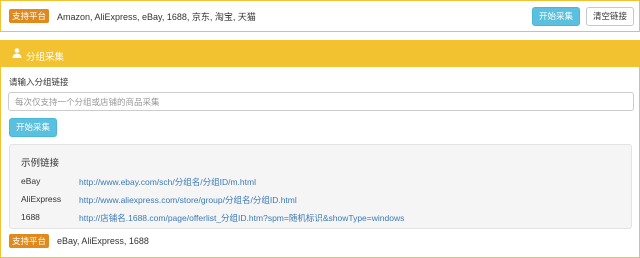 The width and height of the screenshot is (640, 258). I want to click on start-collect-button: 开始采集, so click(556, 16).